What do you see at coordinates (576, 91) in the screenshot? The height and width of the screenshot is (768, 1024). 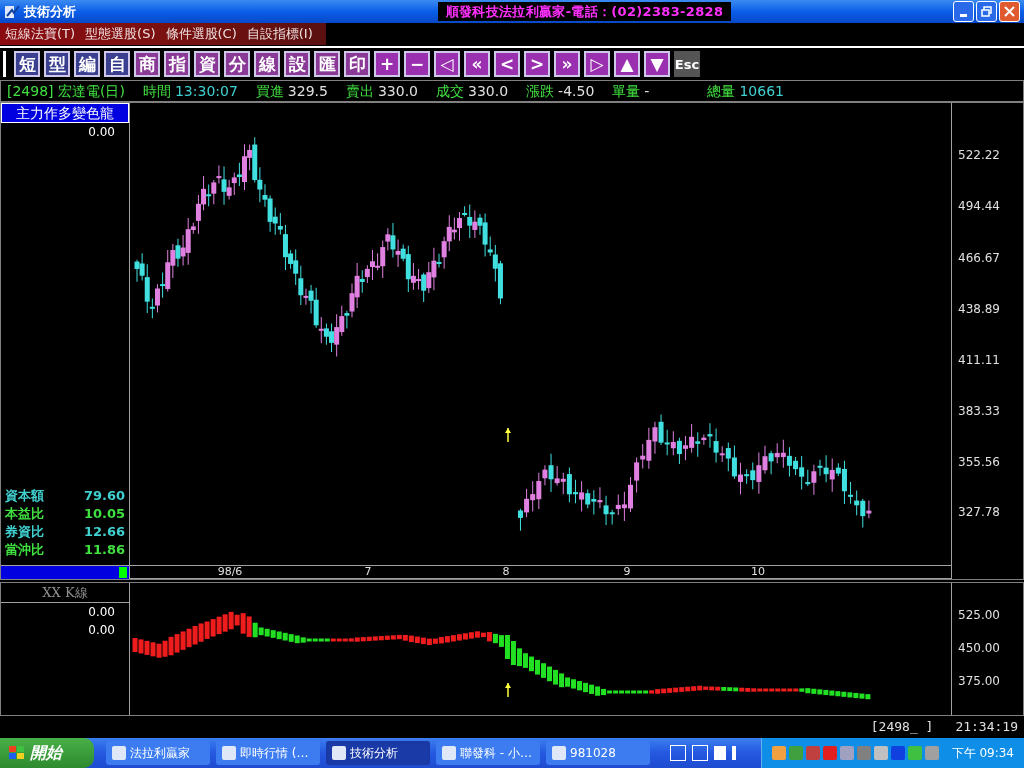 I see `quote-value: -4.50` at bounding box center [576, 91].